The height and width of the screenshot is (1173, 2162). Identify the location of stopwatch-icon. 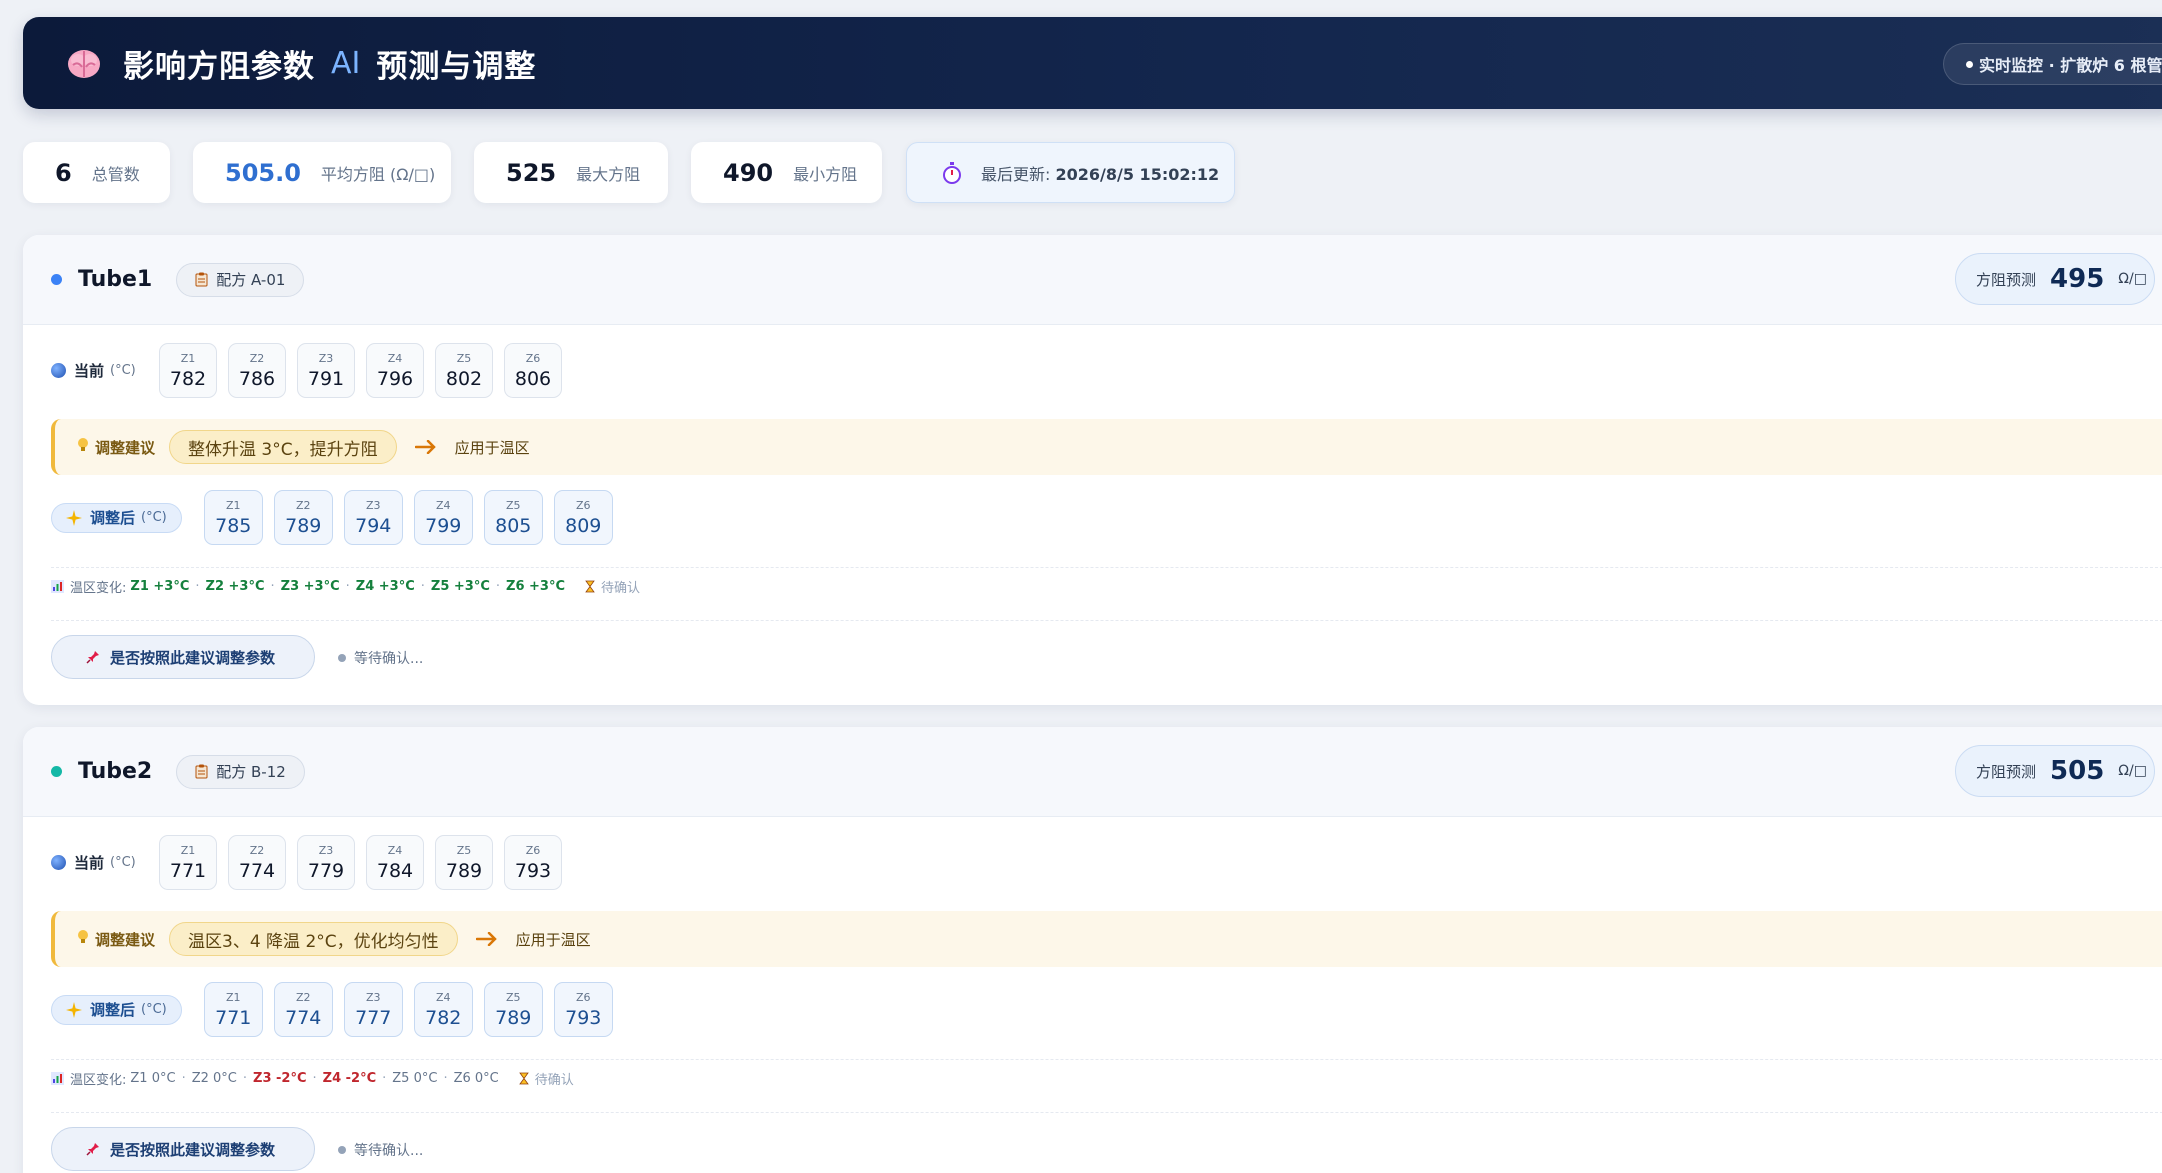
(952, 172).